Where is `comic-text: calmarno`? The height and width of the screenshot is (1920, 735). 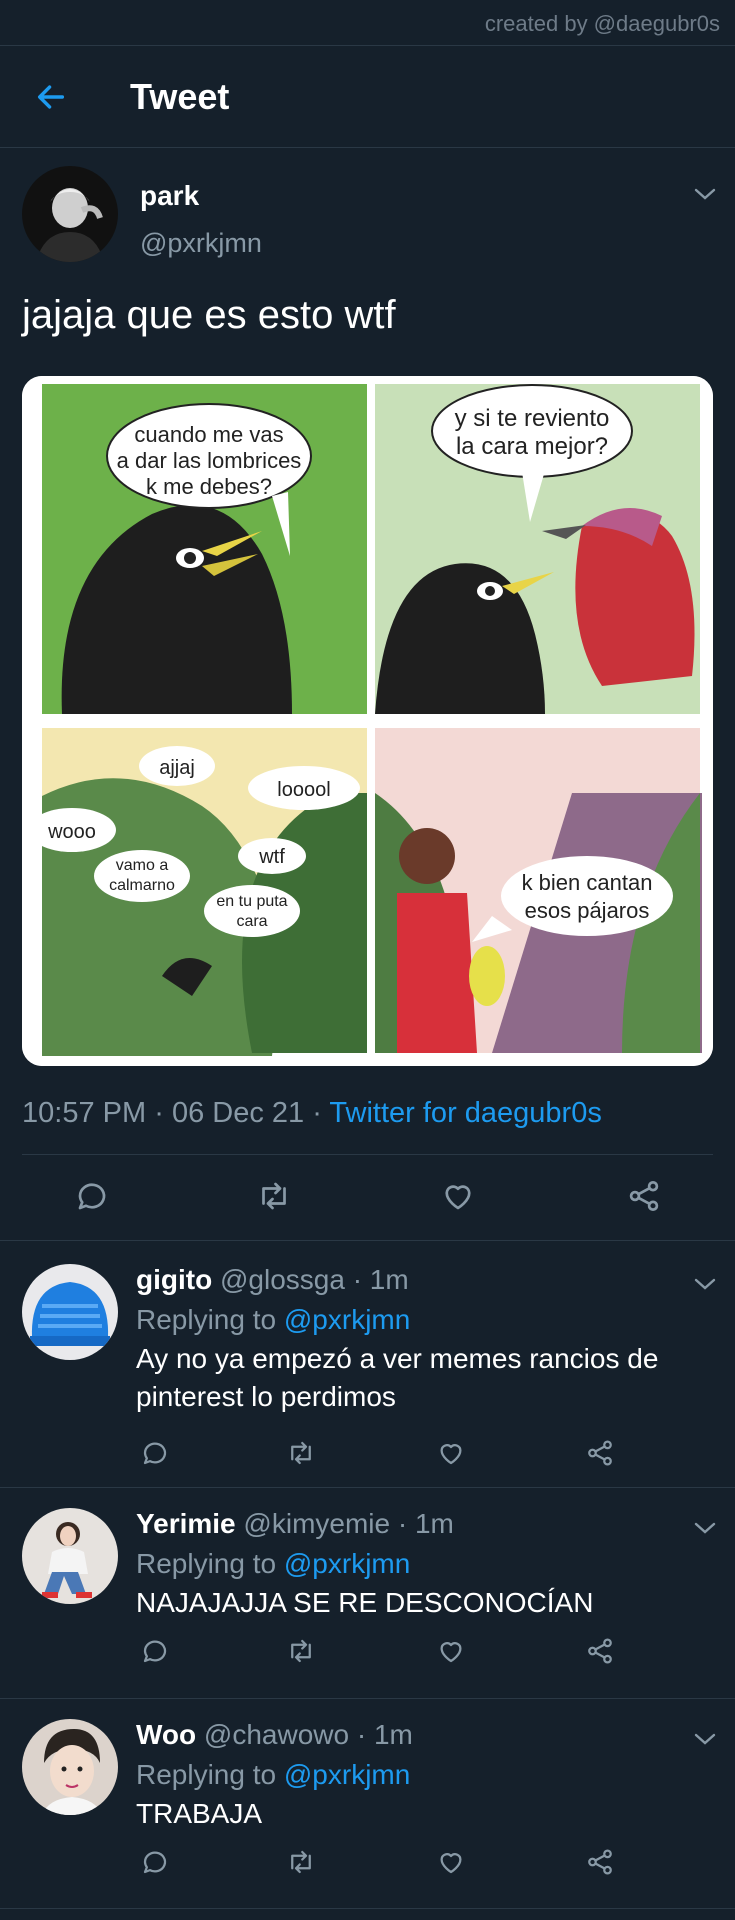 comic-text: calmarno is located at coordinates (142, 885).